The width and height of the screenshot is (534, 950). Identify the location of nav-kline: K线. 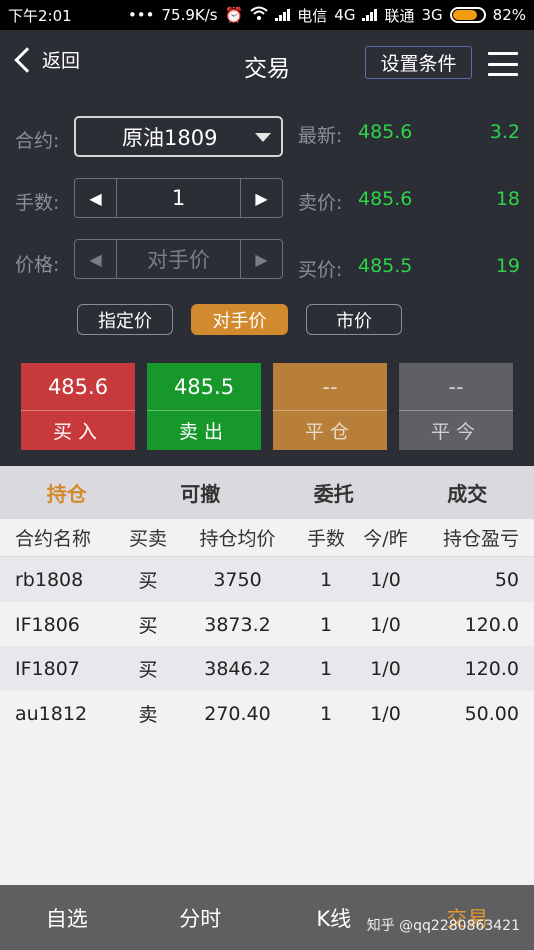
(334, 917).